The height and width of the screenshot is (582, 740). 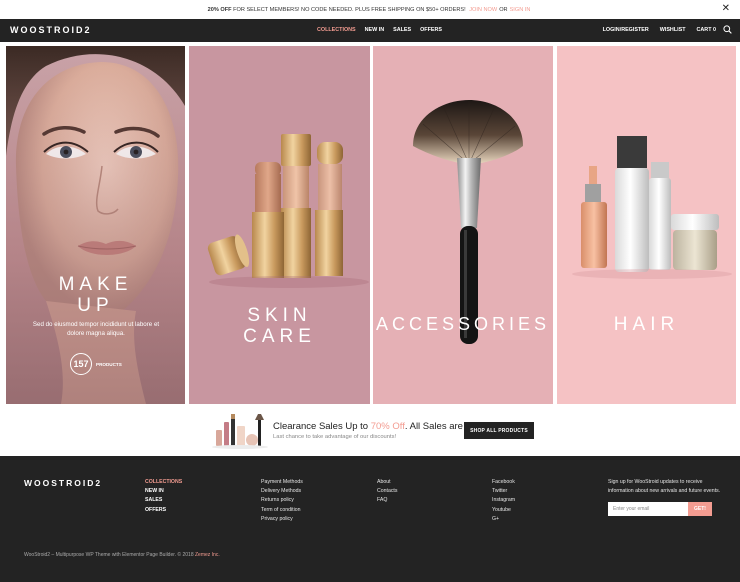 What do you see at coordinates (282, 510) in the screenshot?
I see `terms-link: Term of condition` at bounding box center [282, 510].